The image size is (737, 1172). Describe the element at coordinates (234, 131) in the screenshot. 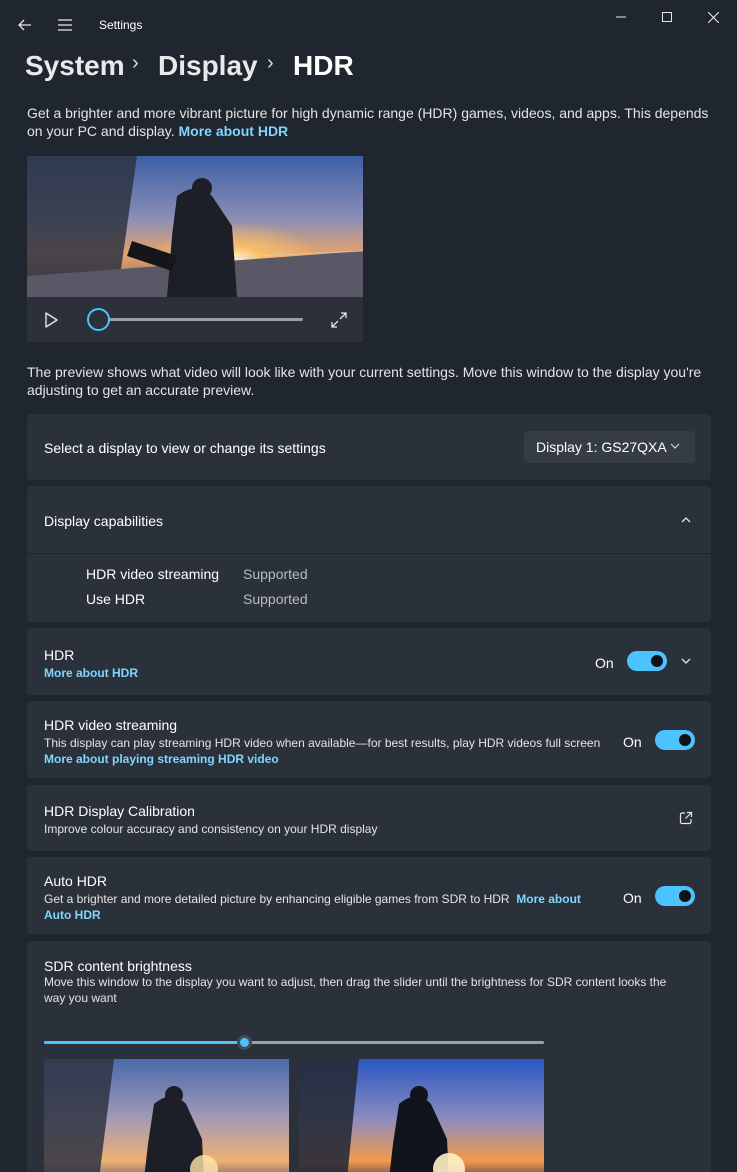

I see `more-about-hdr-link: More about HDR` at that location.